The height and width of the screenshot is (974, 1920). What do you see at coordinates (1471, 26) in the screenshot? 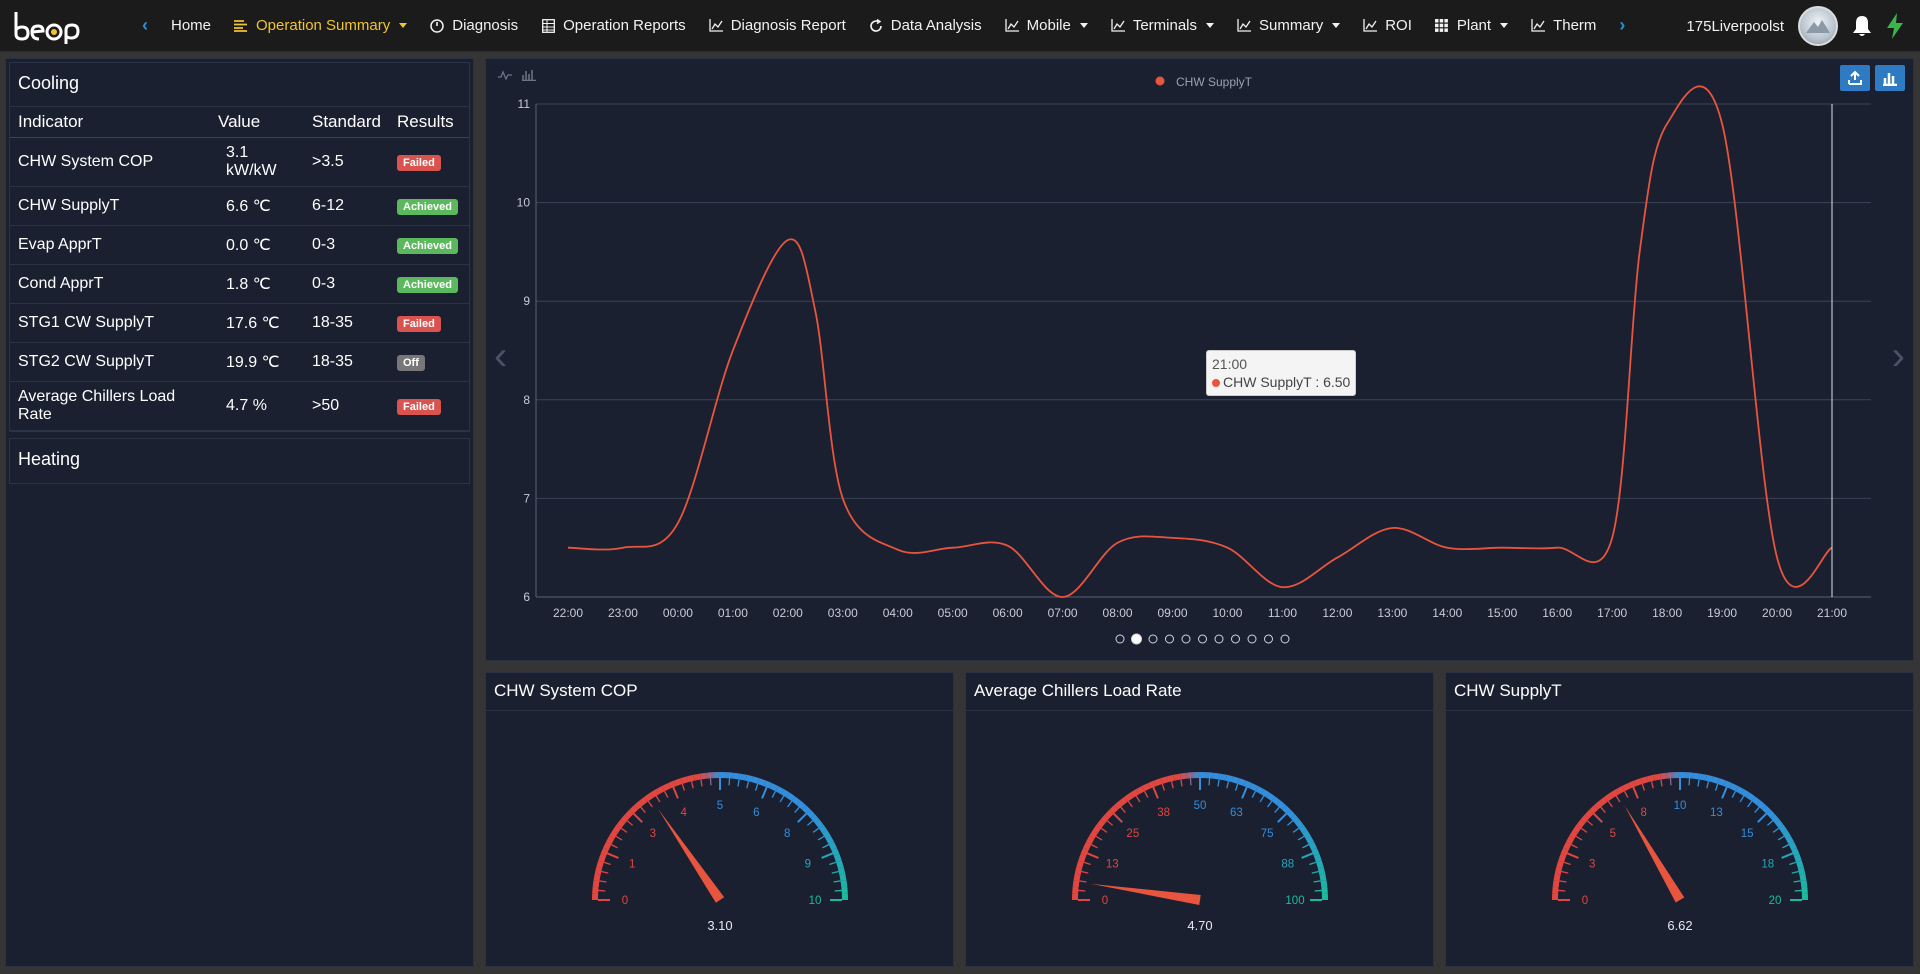
I see `nav-item-plant: Plant` at bounding box center [1471, 26].